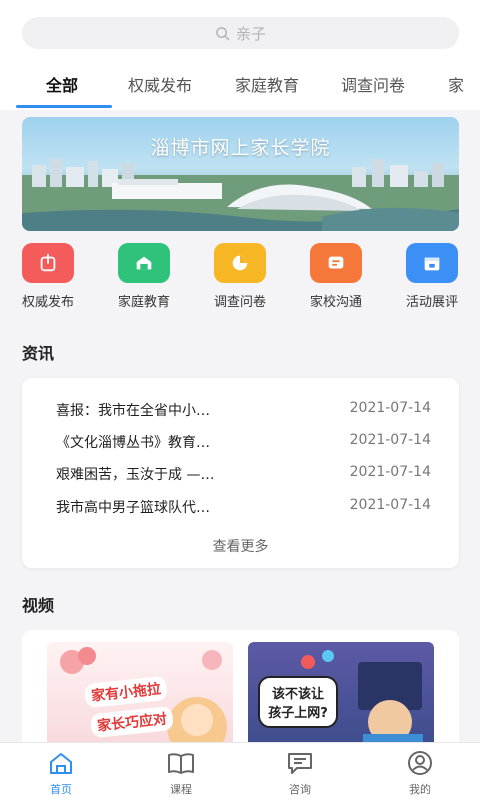 The height and width of the screenshot is (800, 480). Describe the element at coordinates (420, 789) in the screenshot. I see `nav-label: 我的` at that location.